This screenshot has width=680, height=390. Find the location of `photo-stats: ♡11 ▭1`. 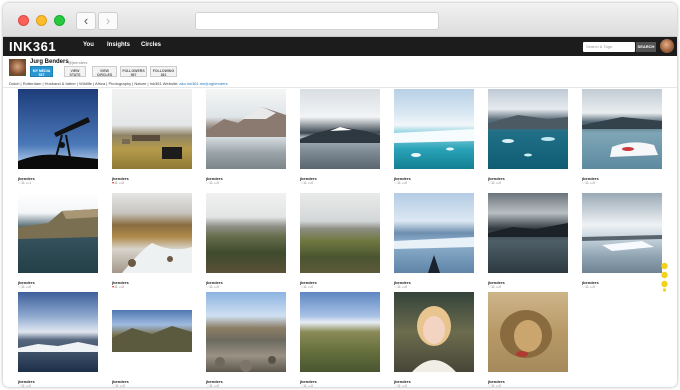

photo-stats: ♡11 ▭1 is located at coordinates (24, 183).